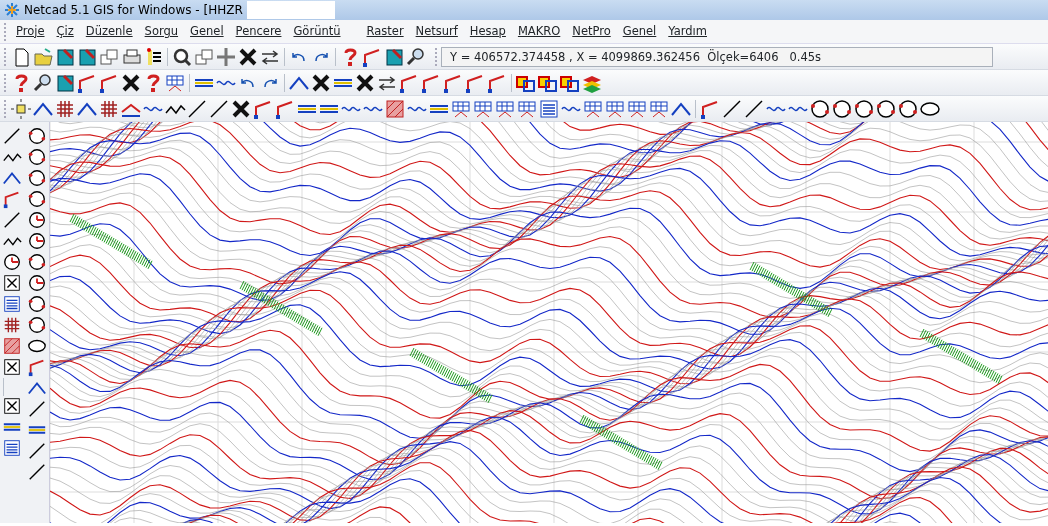 This screenshot has height=526, width=1048. Describe the element at coordinates (591, 31) in the screenshot. I see `menu-item: NetPro` at that location.